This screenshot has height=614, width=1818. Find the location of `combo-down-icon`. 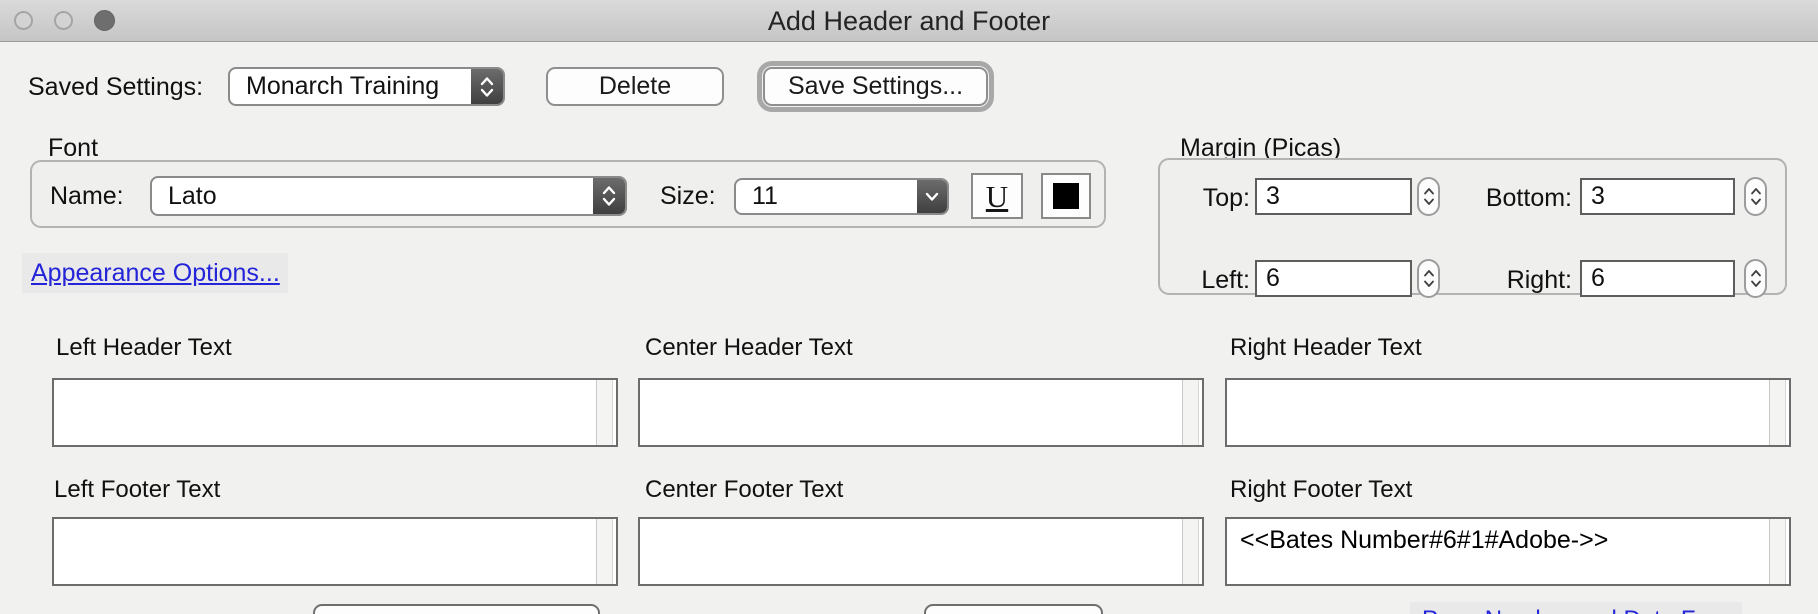

combo-down-icon is located at coordinates (932, 196).